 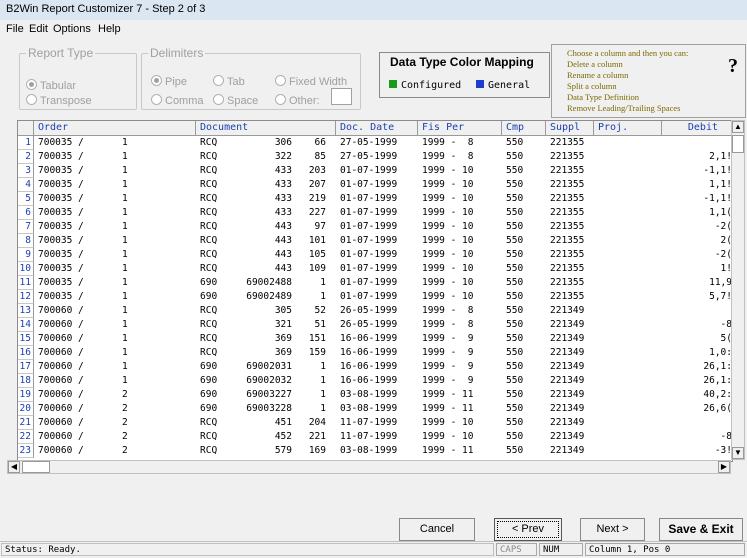 I want to click on row-number: 22, so click(x=26, y=437).